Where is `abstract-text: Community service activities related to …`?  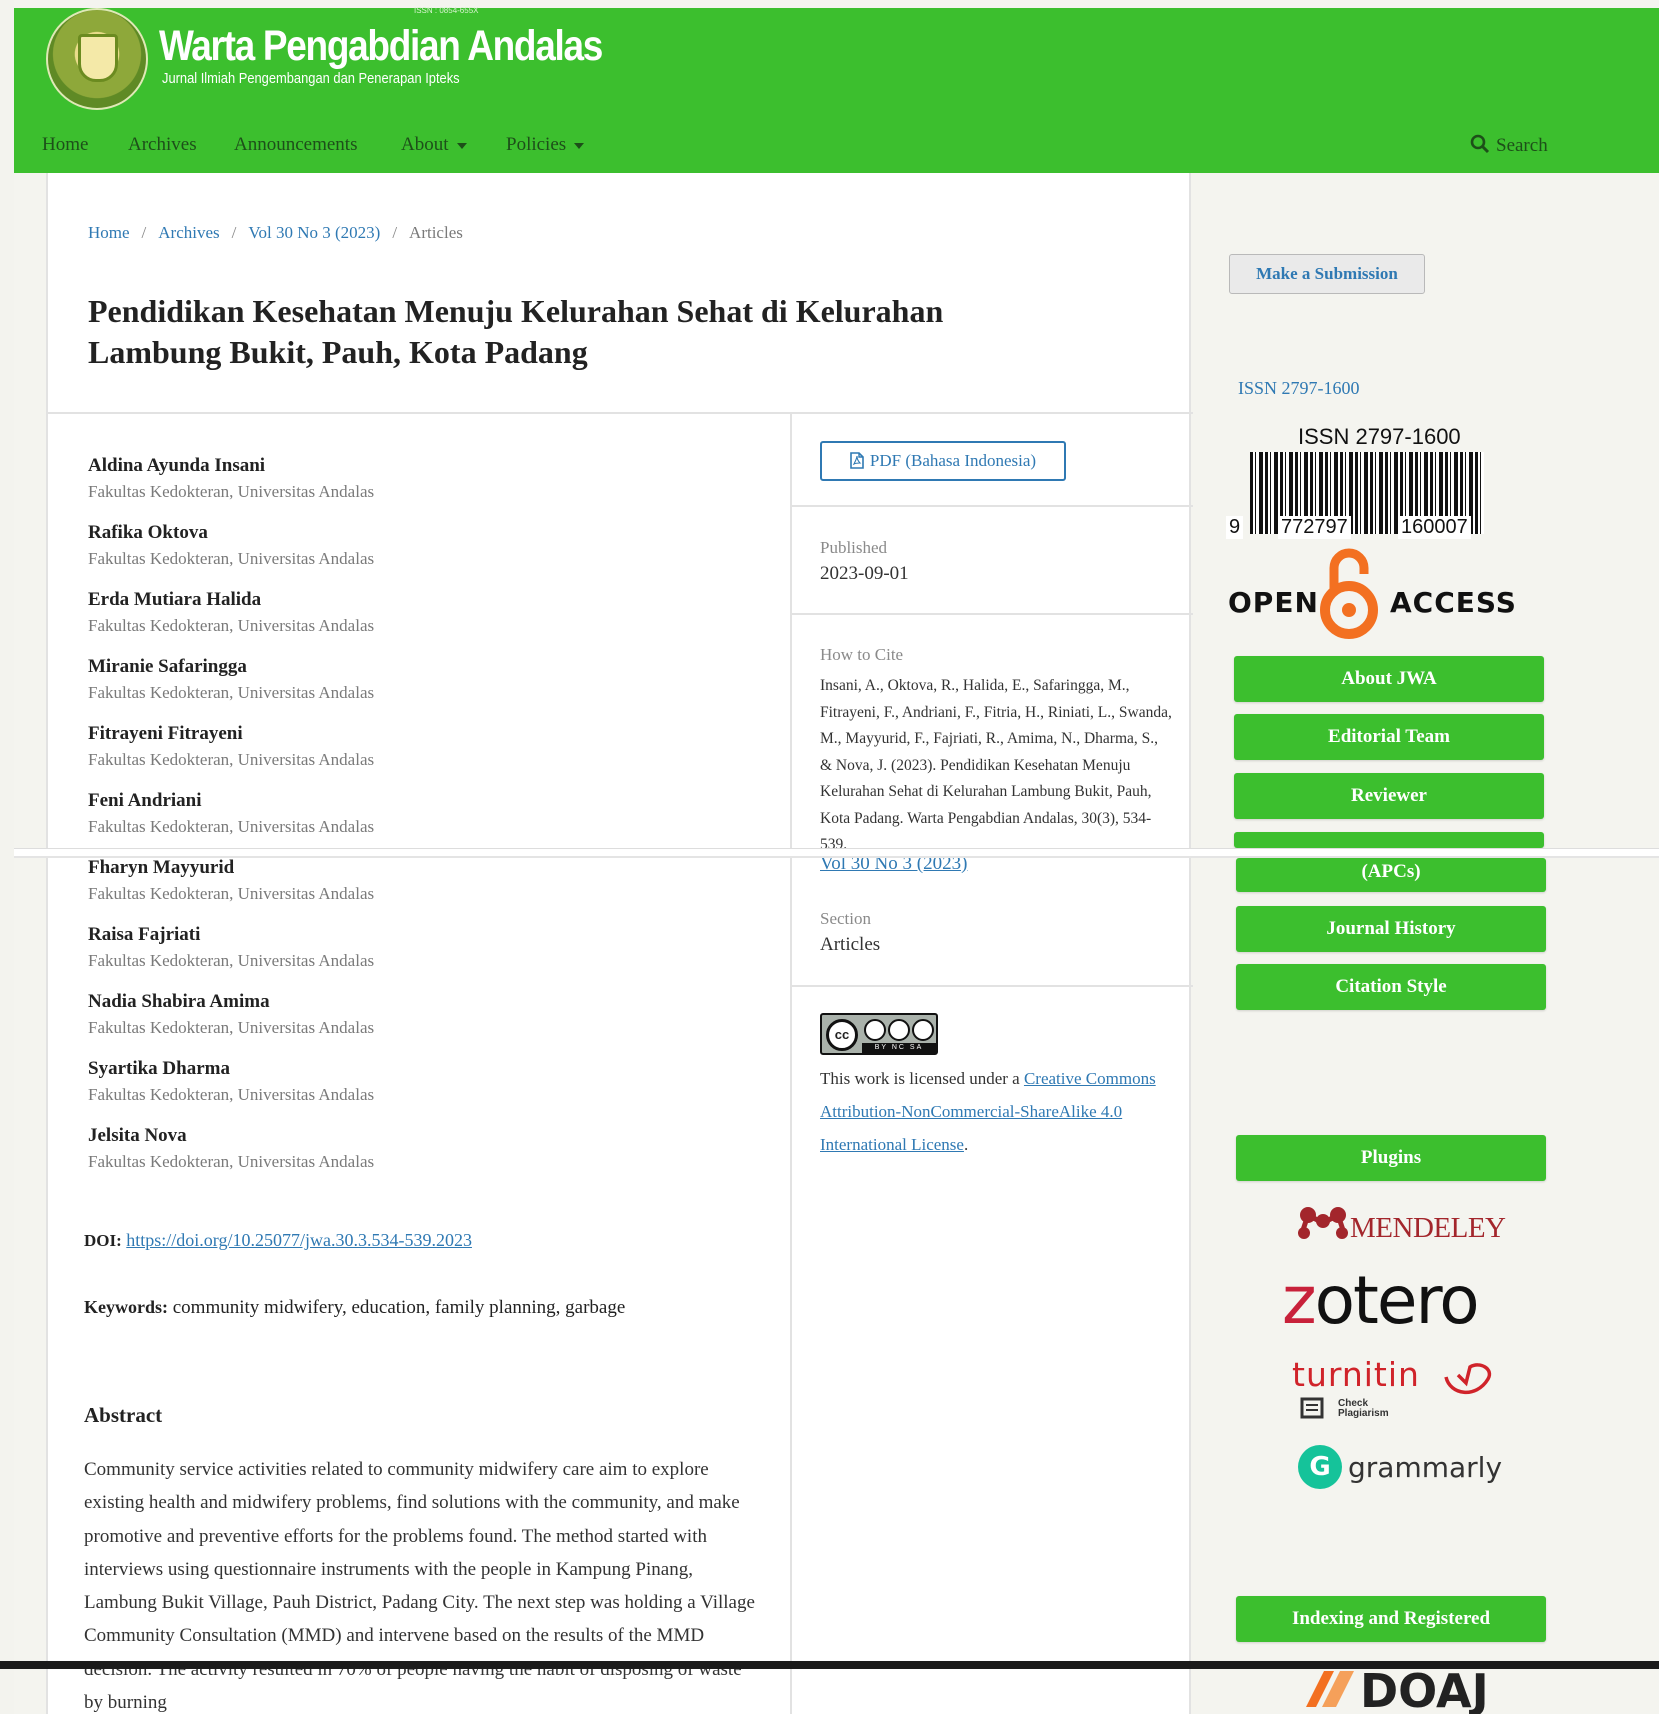 abstract-text: Community service activities related to … is located at coordinates (419, 1586).